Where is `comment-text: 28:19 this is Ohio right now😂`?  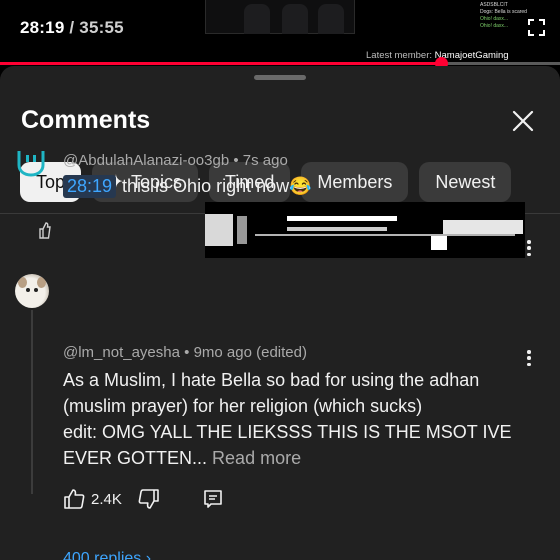
comment-text: 28:19 this is Ohio right now😂 is located at coordinates (187, 186).